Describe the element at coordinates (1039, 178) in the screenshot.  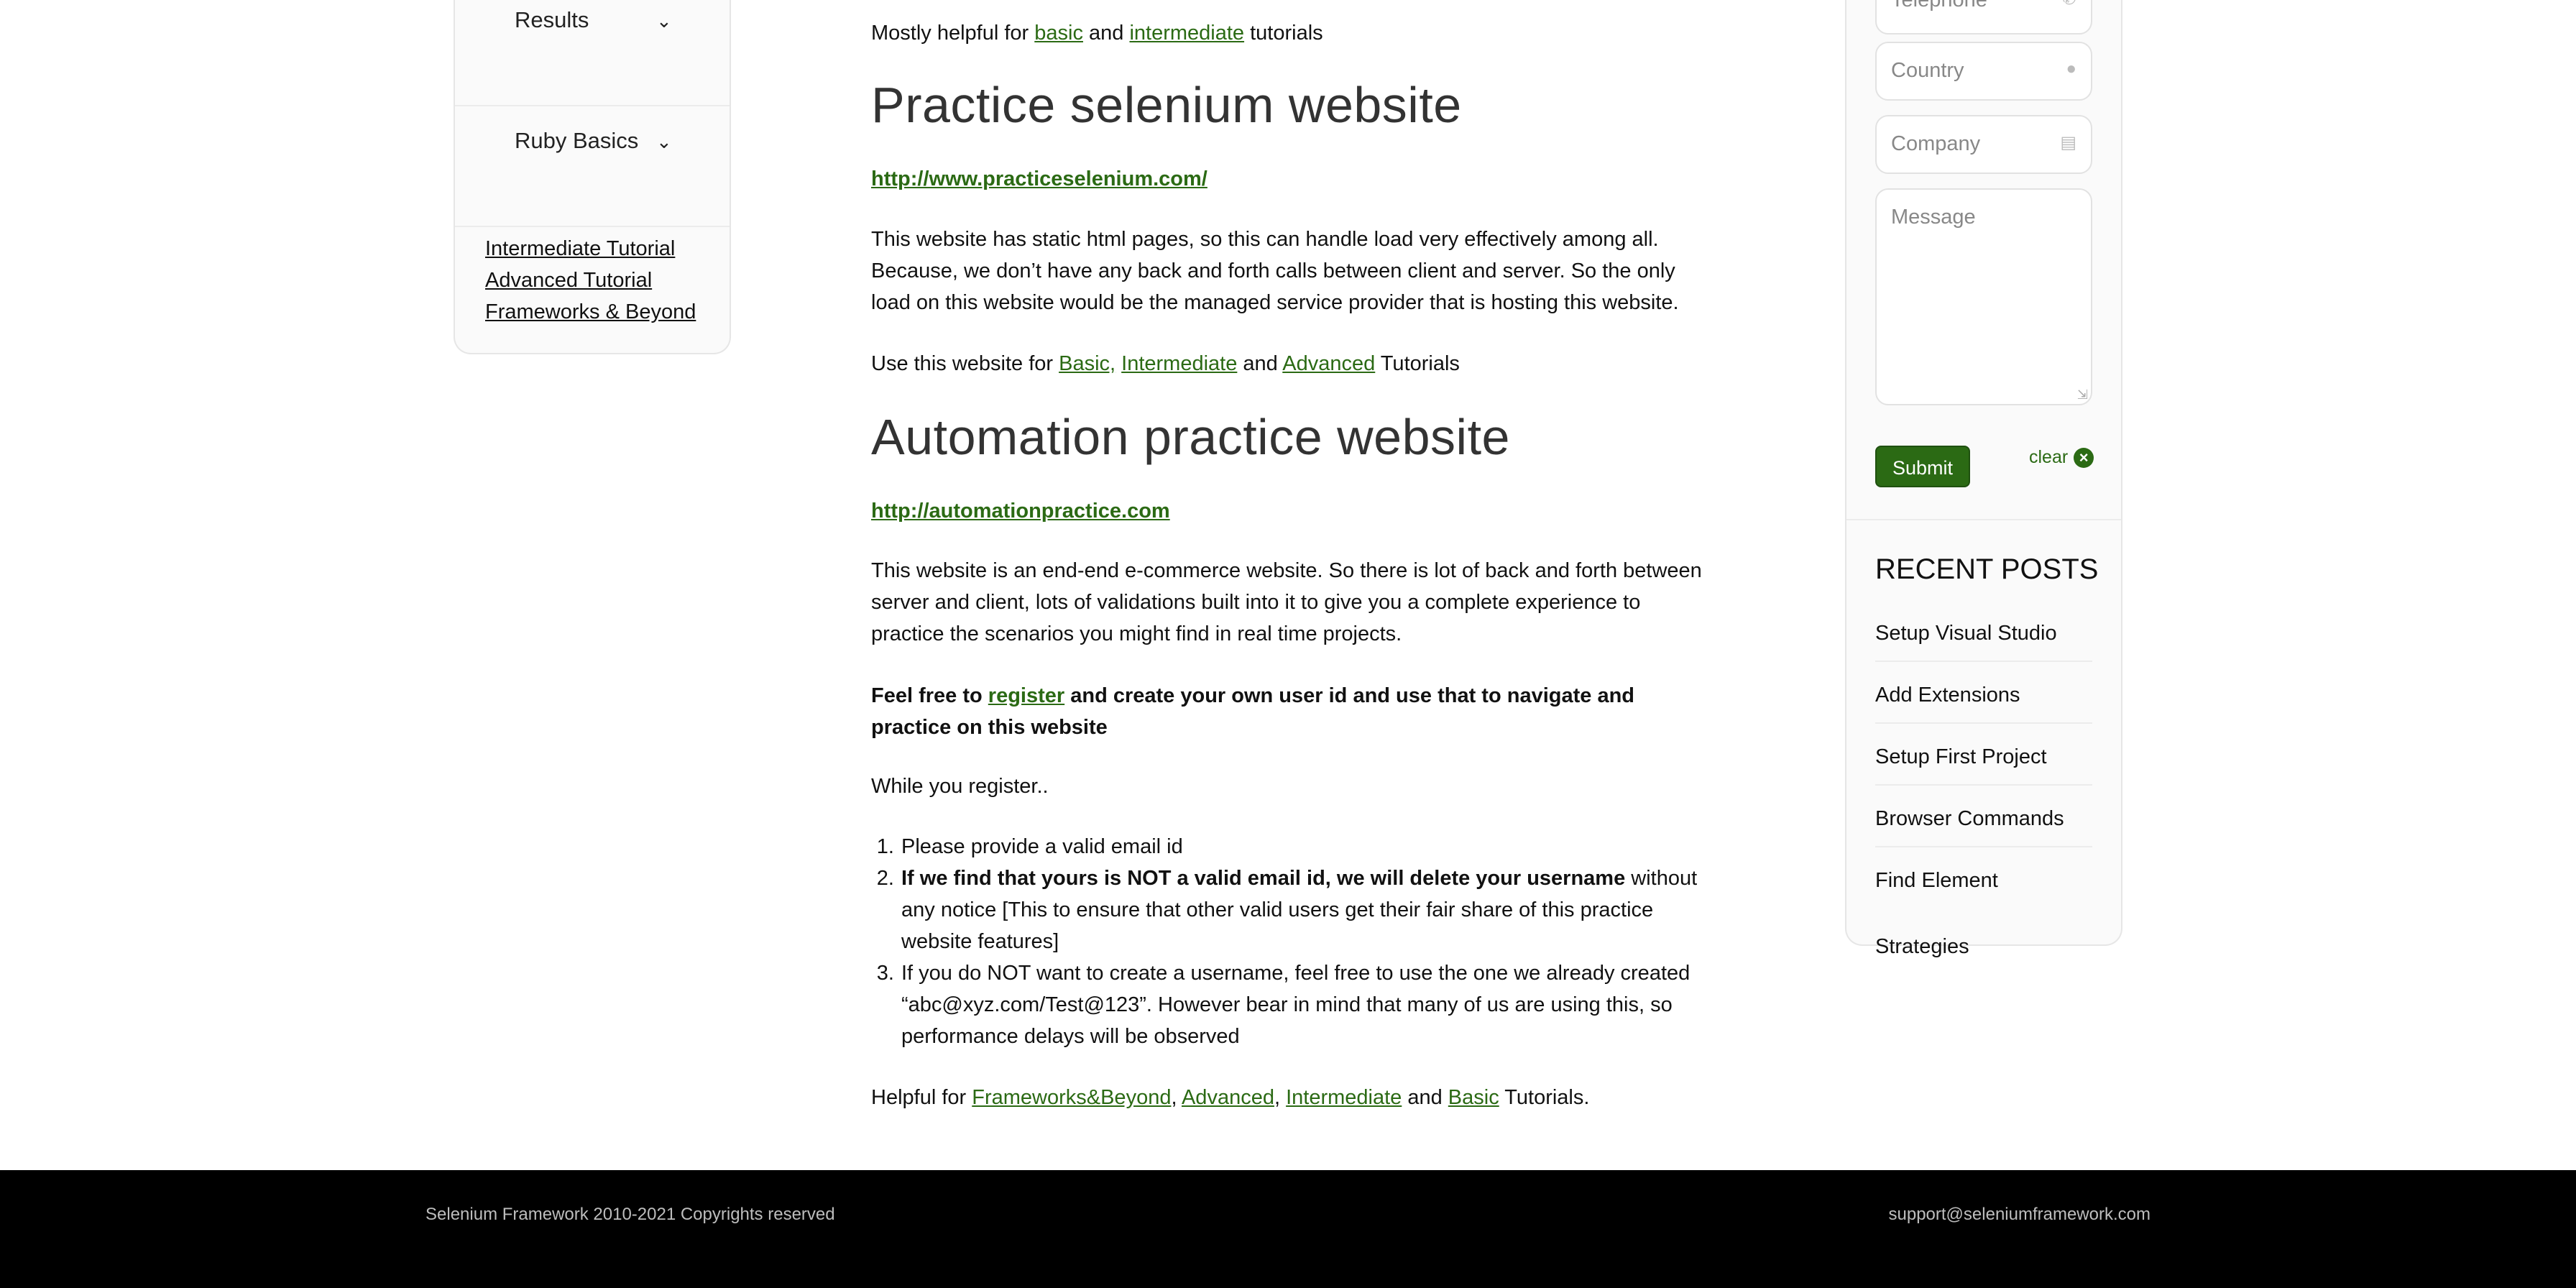
I see `link-practiceselenium-url: http://www.practiceselenium.com/` at that location.